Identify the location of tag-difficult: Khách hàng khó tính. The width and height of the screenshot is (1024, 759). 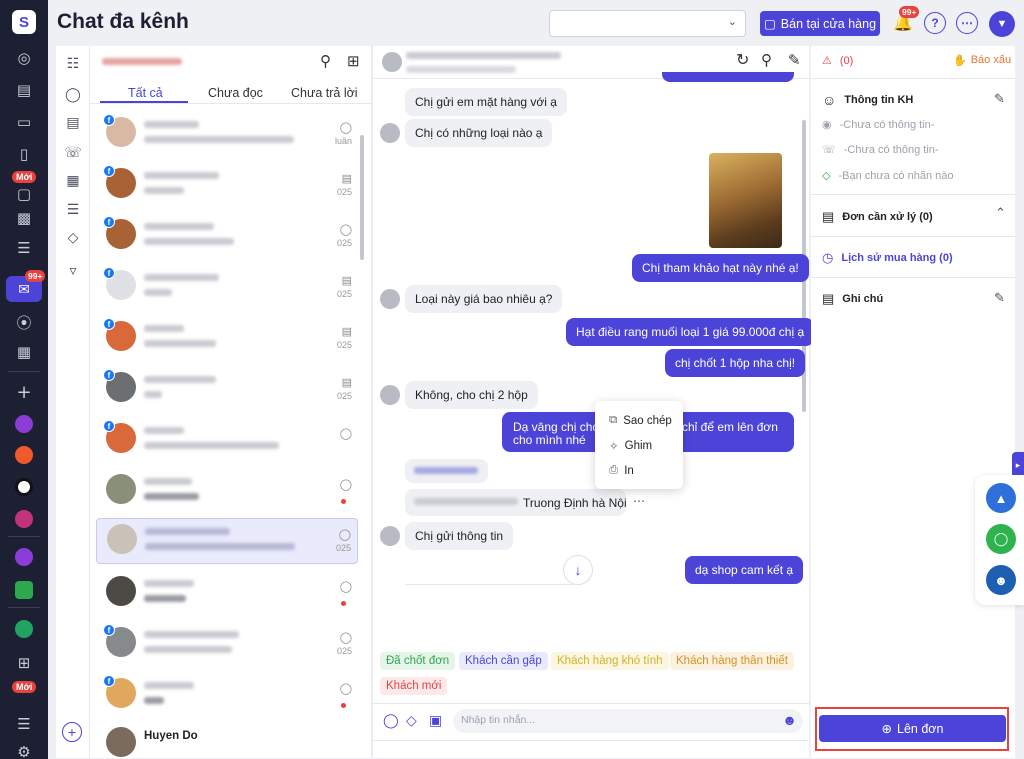
(610, 661).